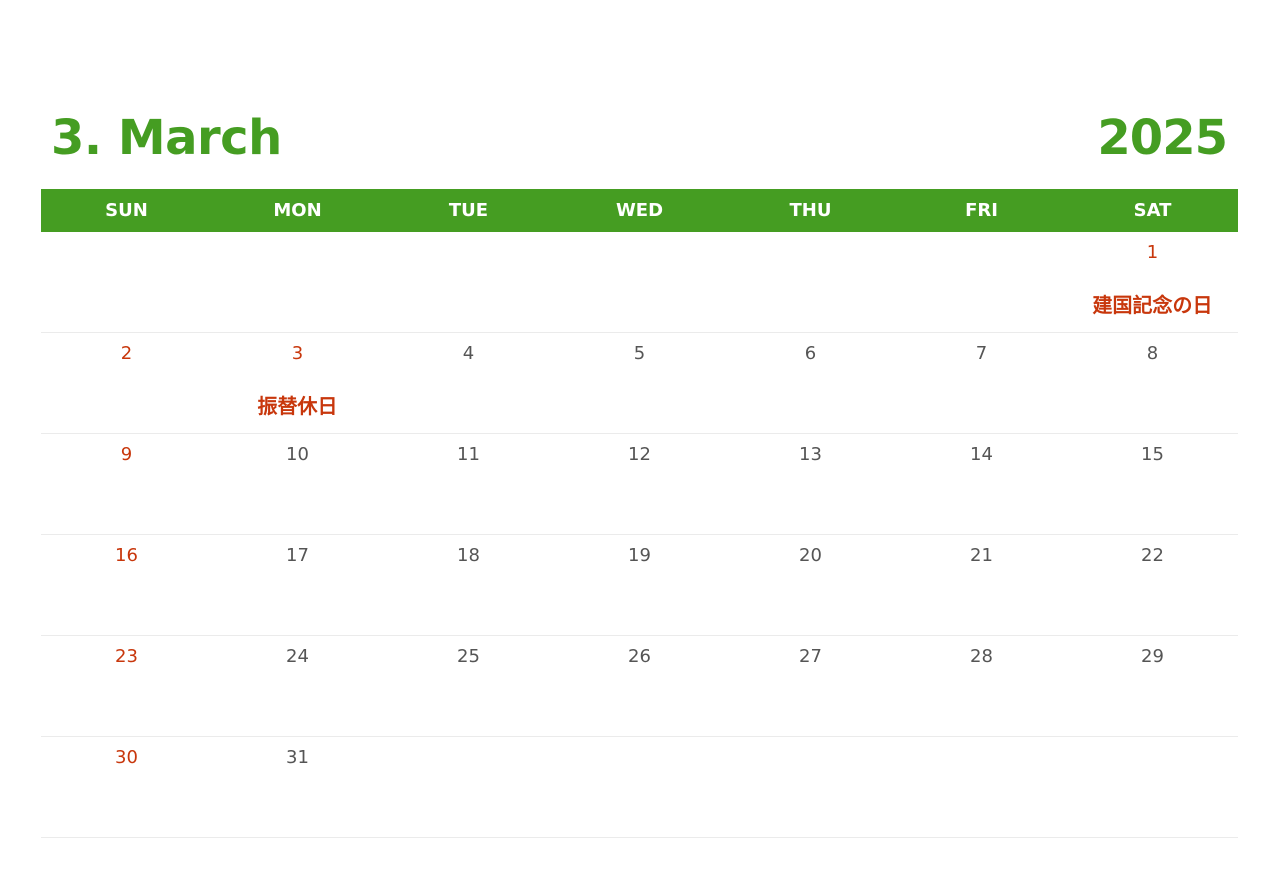 Image resolution: width=1280 pixels, height=880 pixels. Describe the element at coordinates (126, 210) in the screenshot. I see `weekday-sun: SUN` at that location.